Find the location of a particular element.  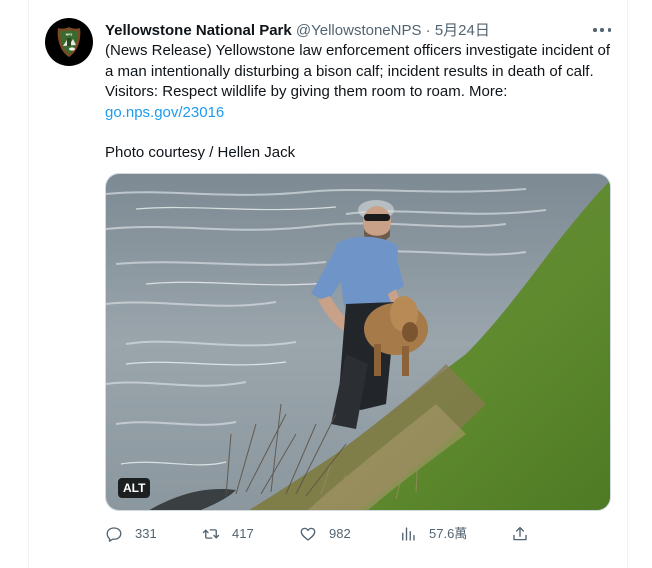

nps-arrowhead-logo-icon: NPS is located at coordinates (69, 42).